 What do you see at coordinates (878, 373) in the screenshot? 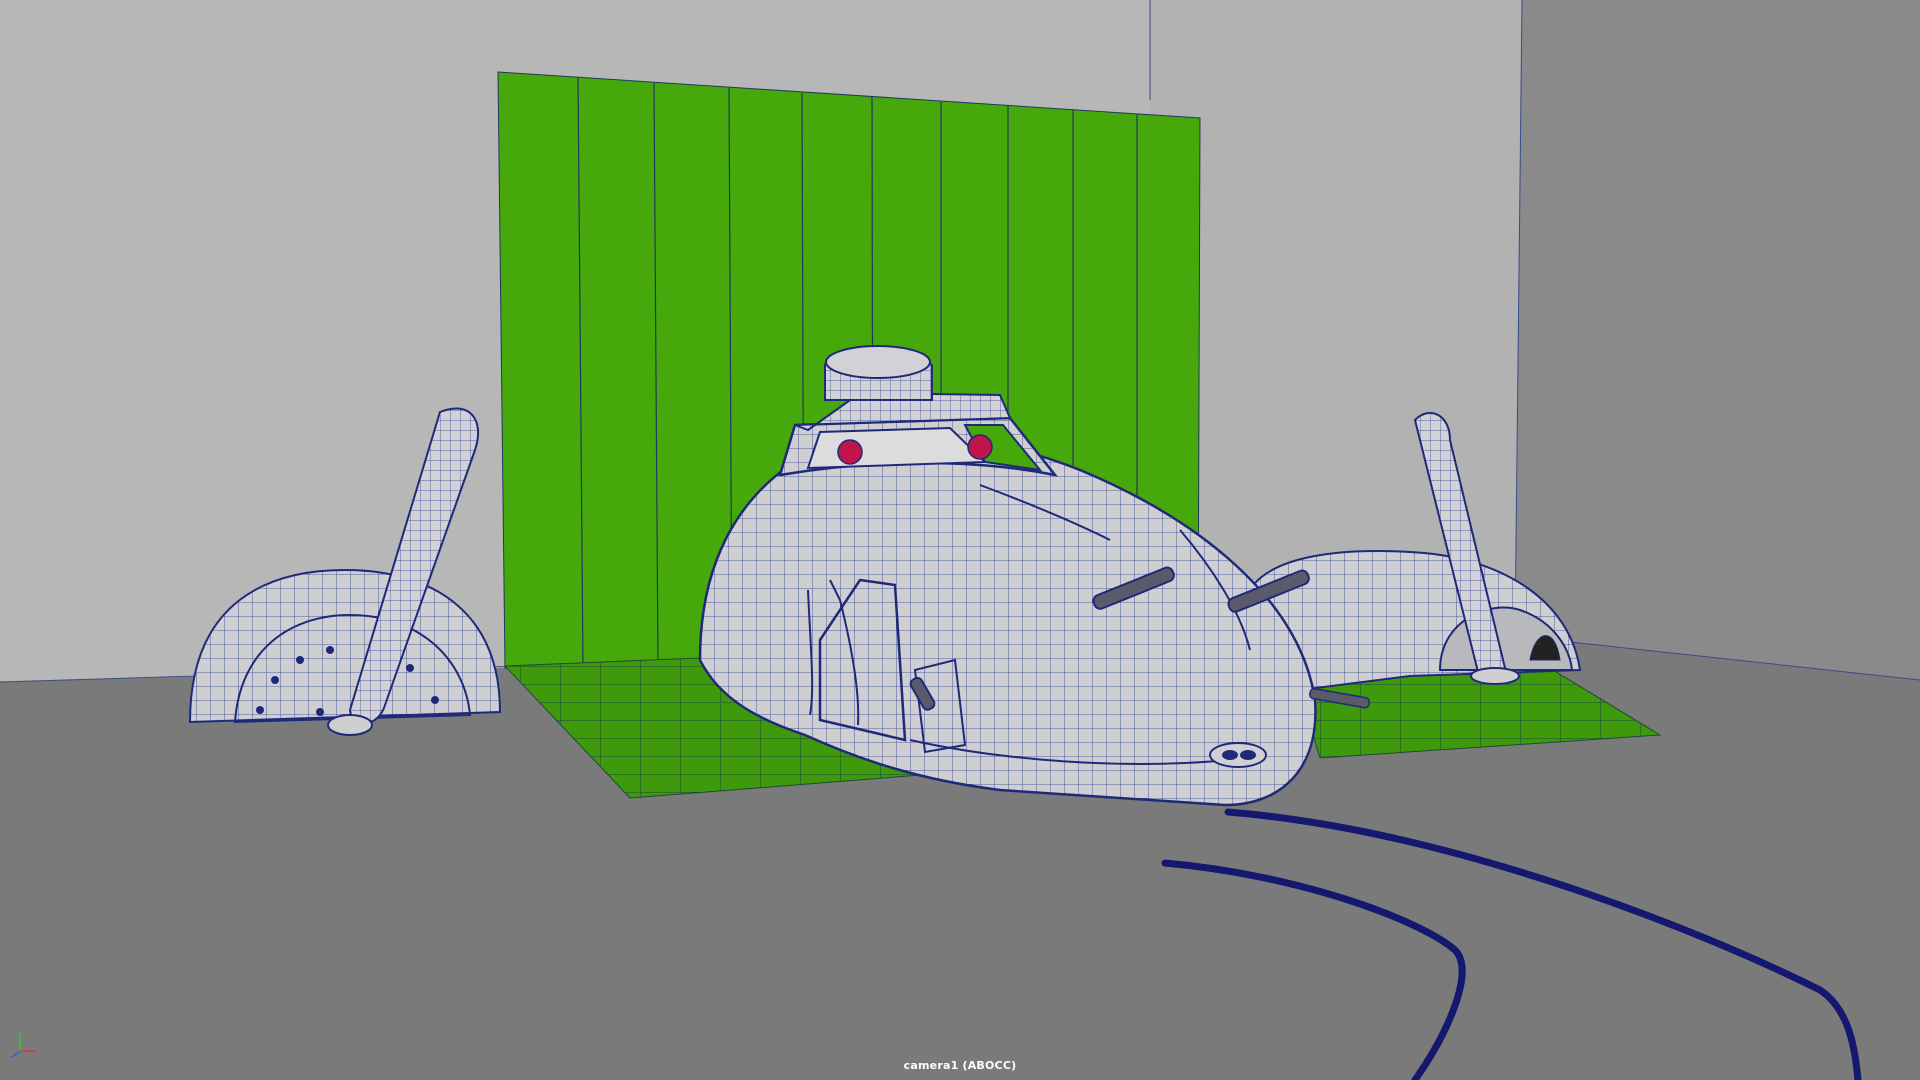
I see `top-turret` at bounding box center [878, 373].